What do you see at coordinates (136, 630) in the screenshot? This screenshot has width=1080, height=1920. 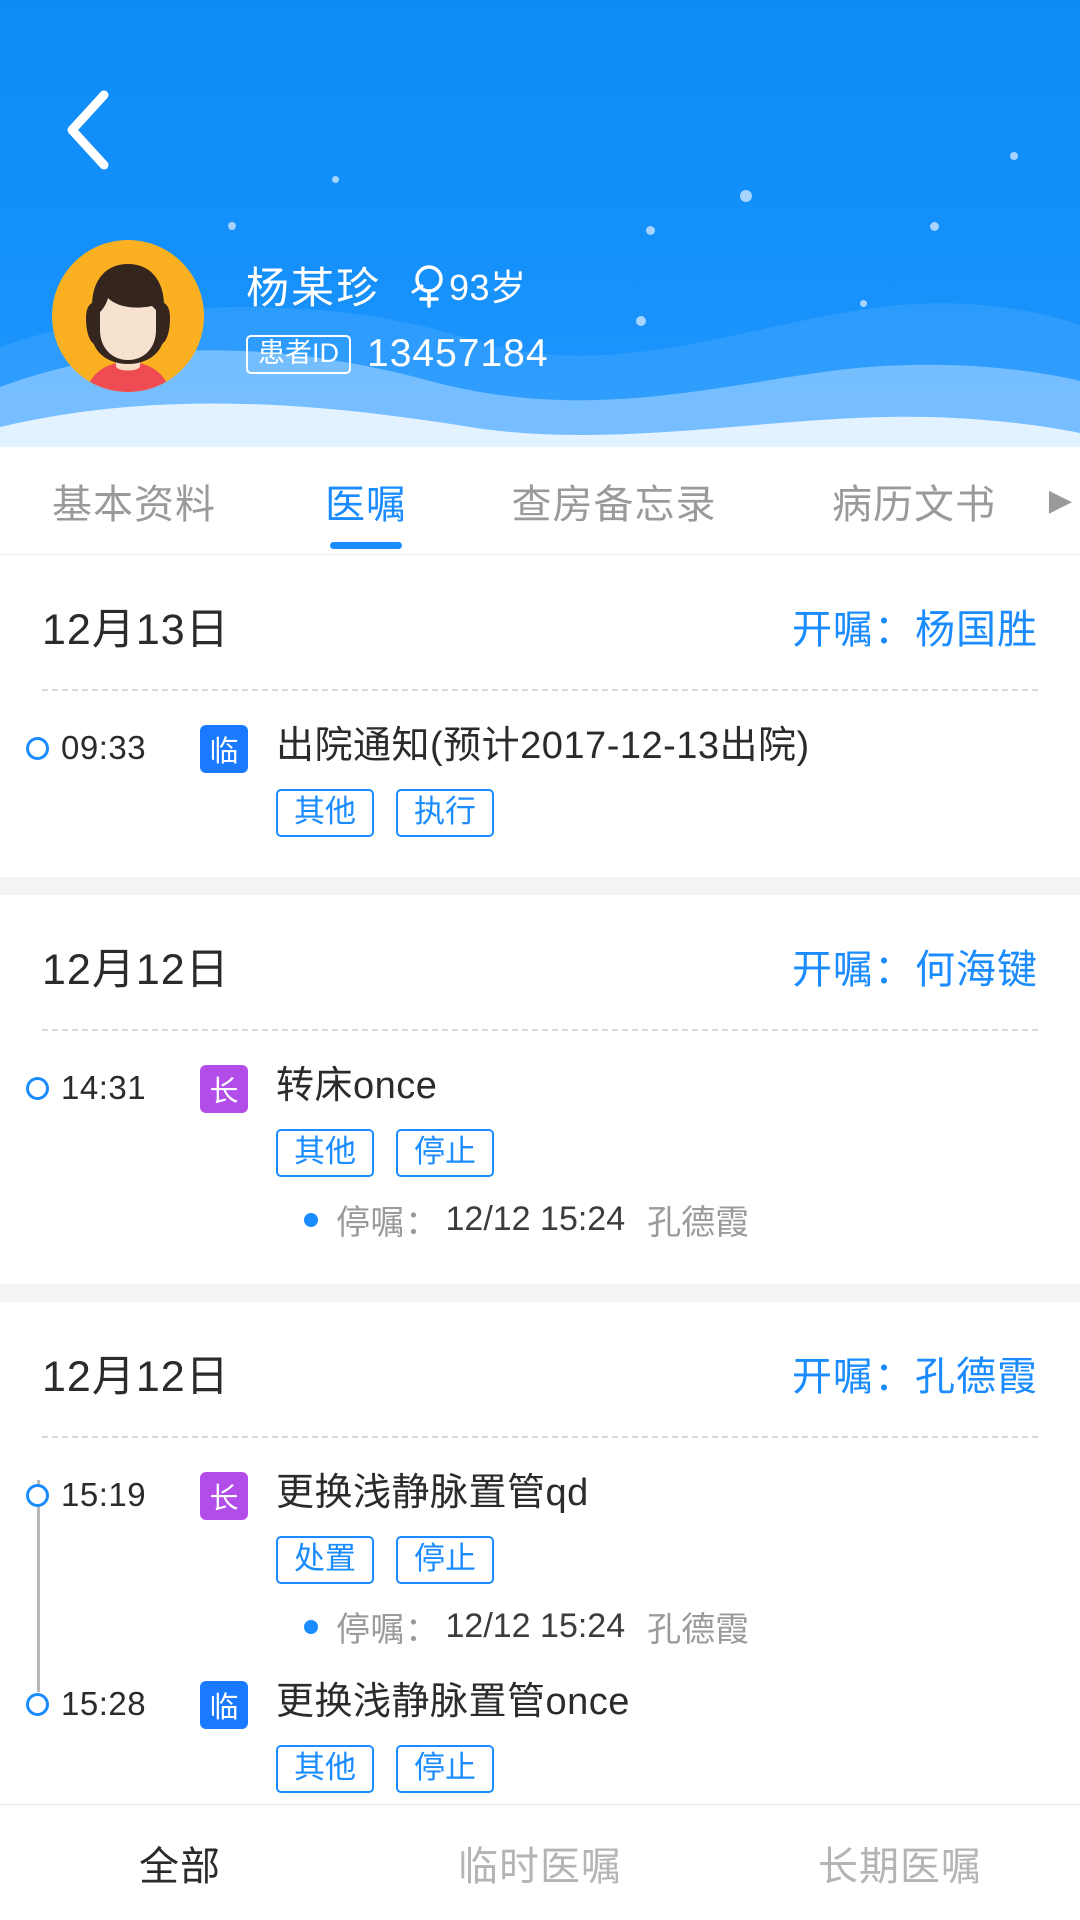 I see `order-card-date: 12月13日` at bounding box center [136, 630].